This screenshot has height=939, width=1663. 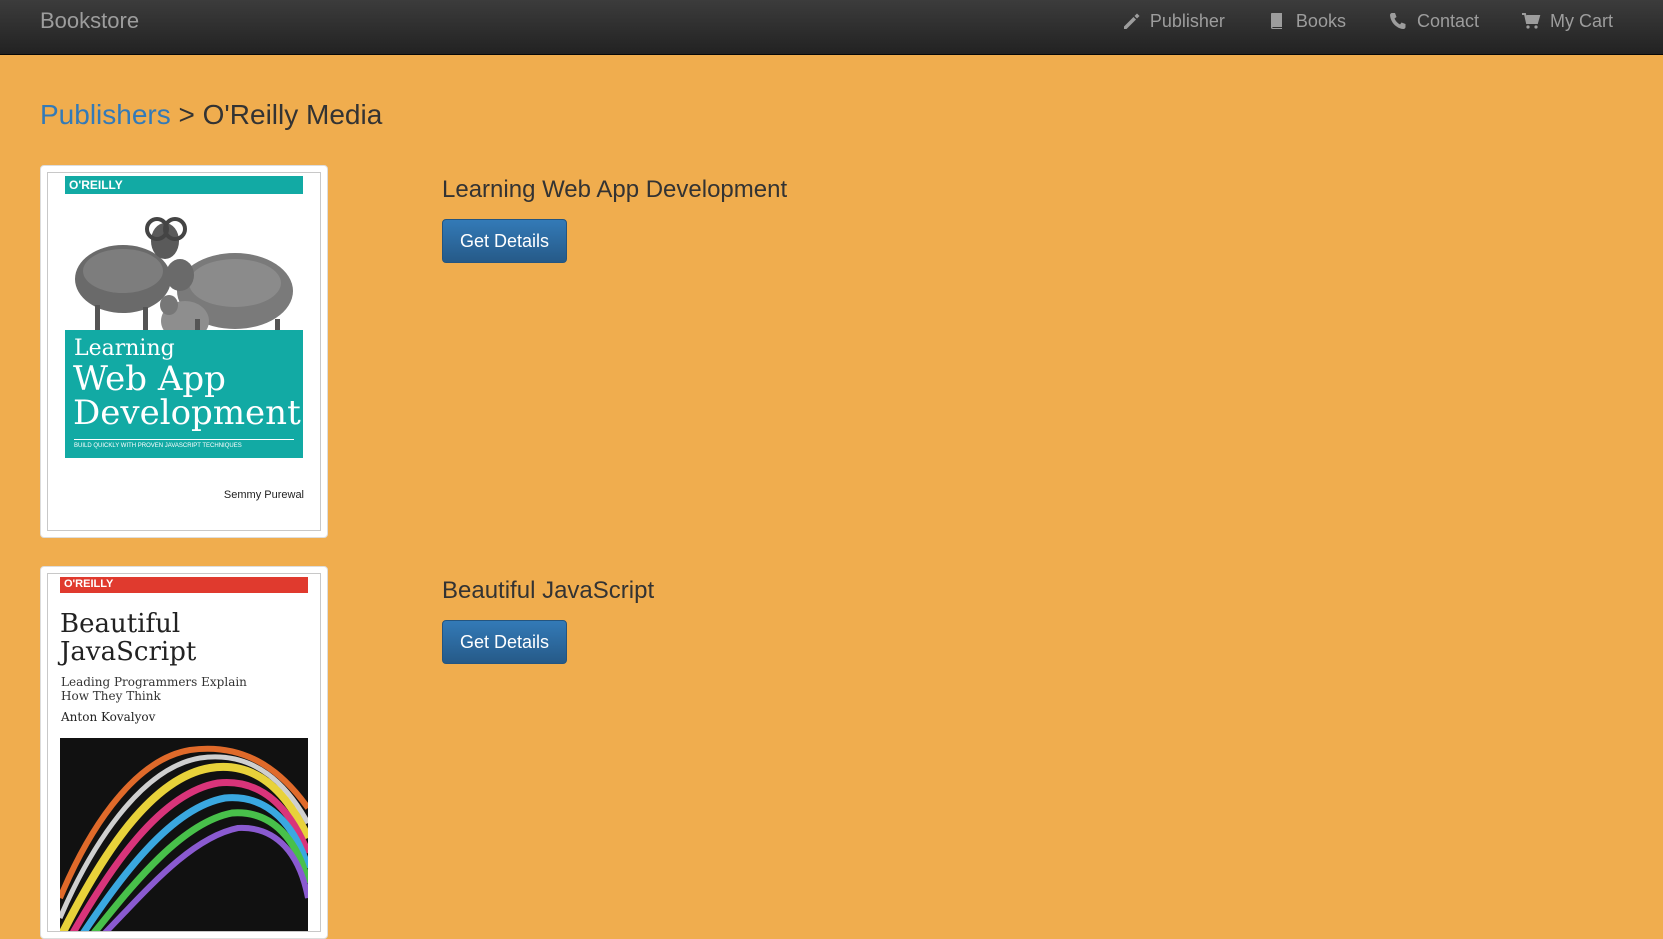 I want to click on sheep-illustration, so click(x=184, y=282).